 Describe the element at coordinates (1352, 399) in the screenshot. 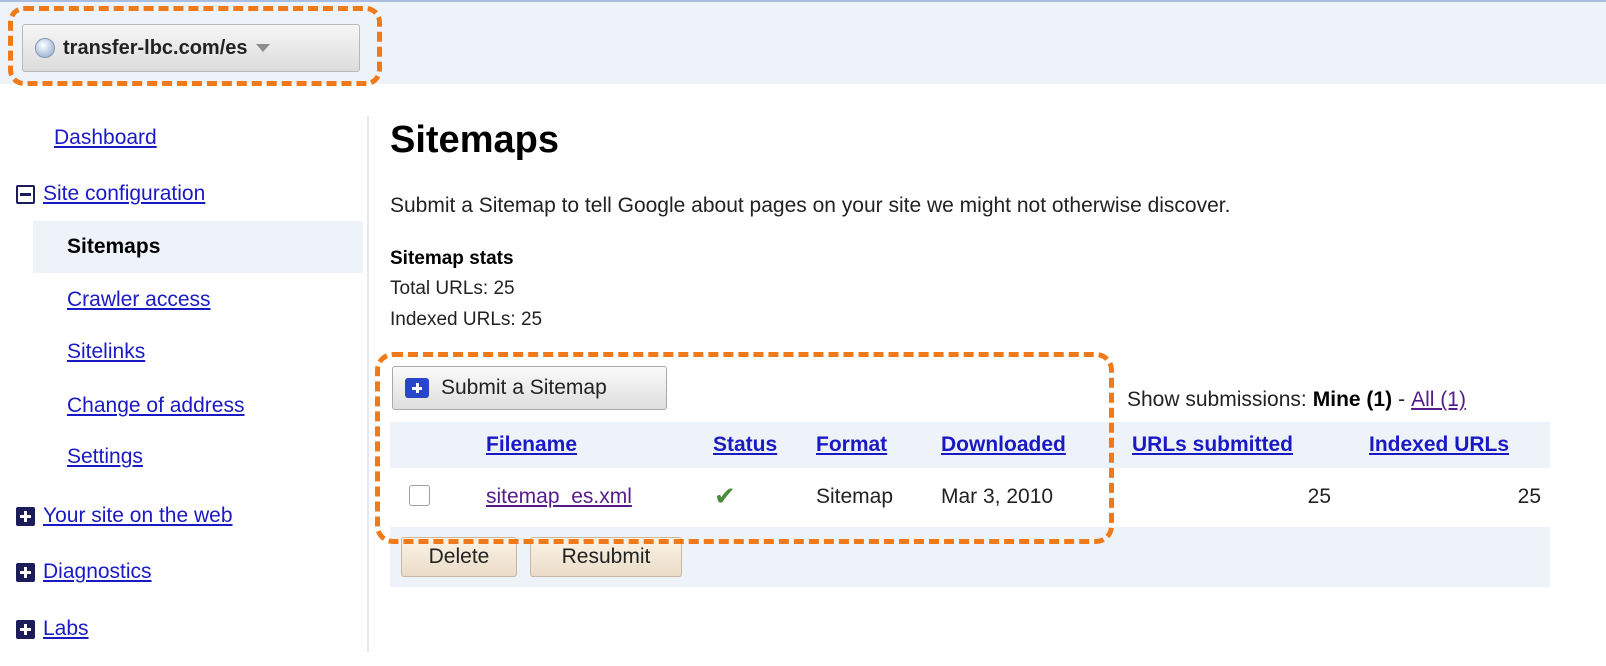

I see `filter-mine: Mine (1)` at that location.